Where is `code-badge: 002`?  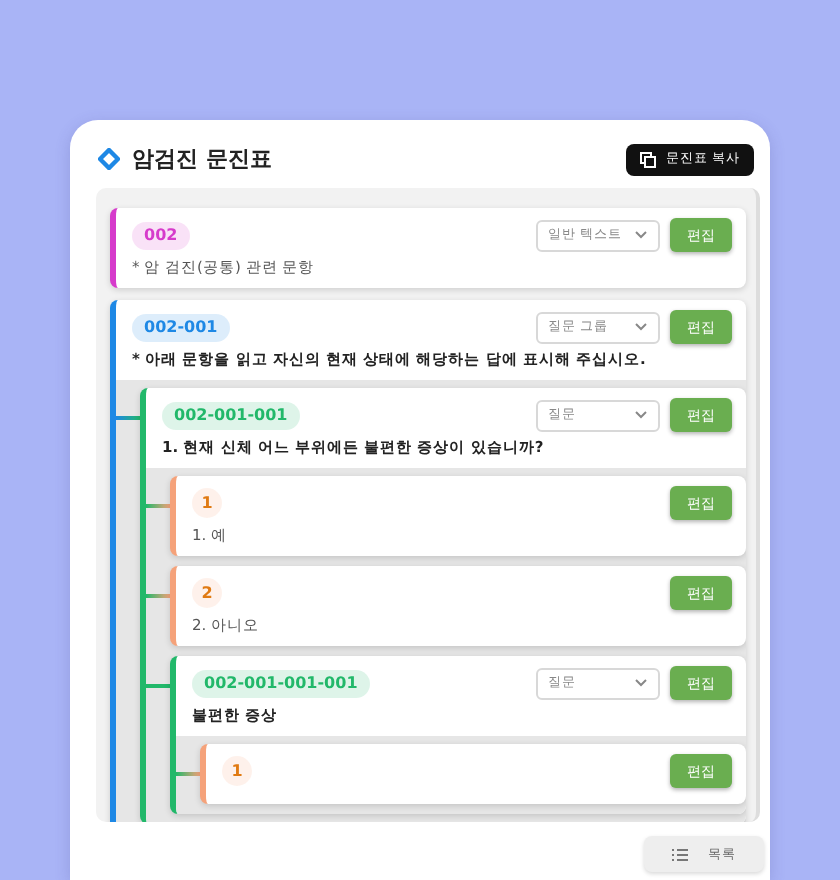
code-badge: 002 is located at coordinates (161, 235).